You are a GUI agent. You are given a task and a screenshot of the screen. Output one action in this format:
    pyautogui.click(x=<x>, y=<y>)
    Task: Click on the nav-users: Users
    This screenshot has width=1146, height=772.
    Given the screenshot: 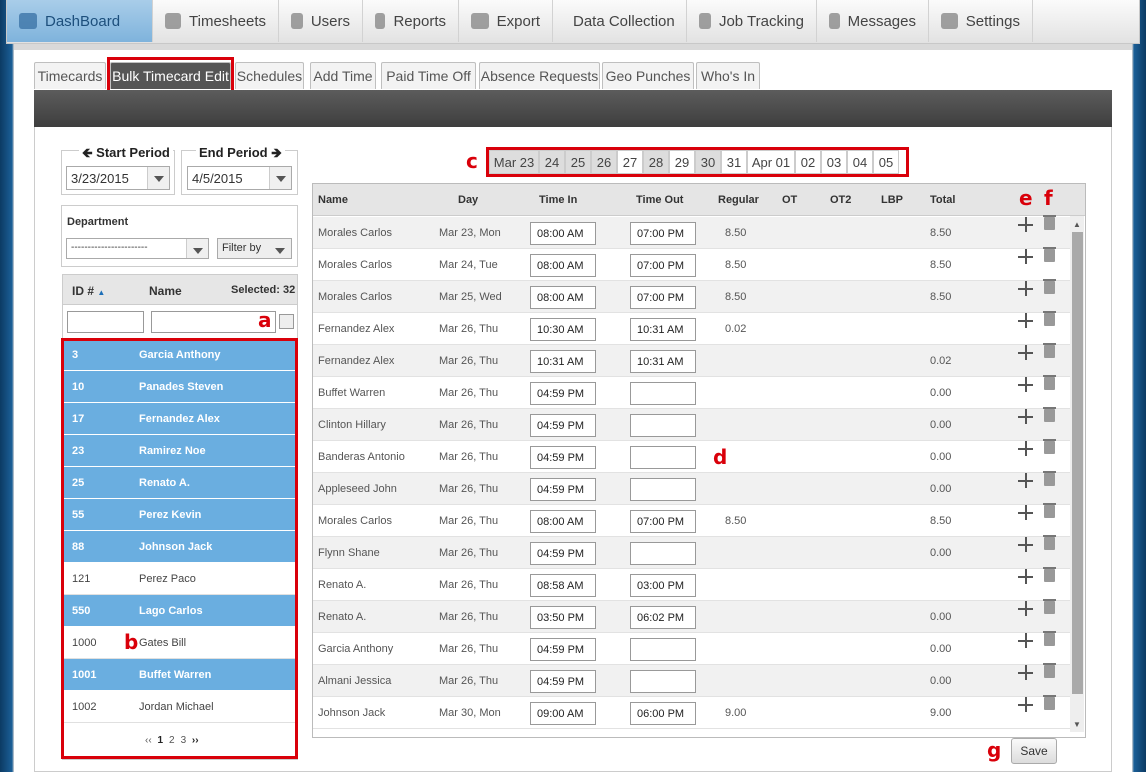 What is the action you would take?
    pyautogui.click(x=321, y=21)
    